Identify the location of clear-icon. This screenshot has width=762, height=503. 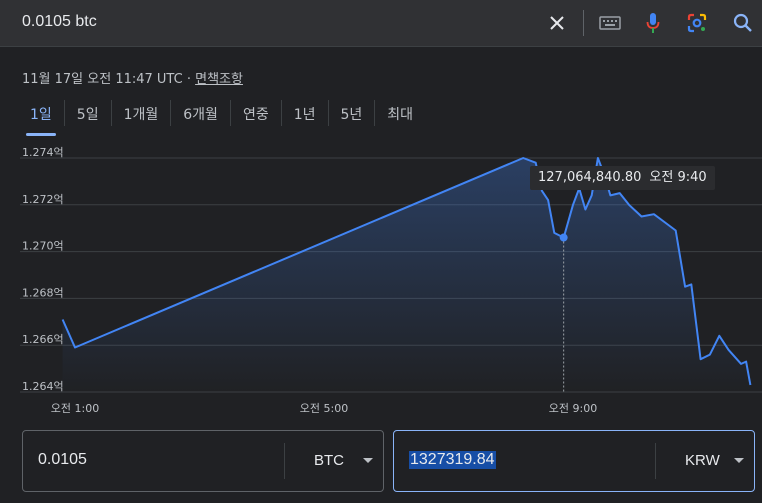
(557, 23).